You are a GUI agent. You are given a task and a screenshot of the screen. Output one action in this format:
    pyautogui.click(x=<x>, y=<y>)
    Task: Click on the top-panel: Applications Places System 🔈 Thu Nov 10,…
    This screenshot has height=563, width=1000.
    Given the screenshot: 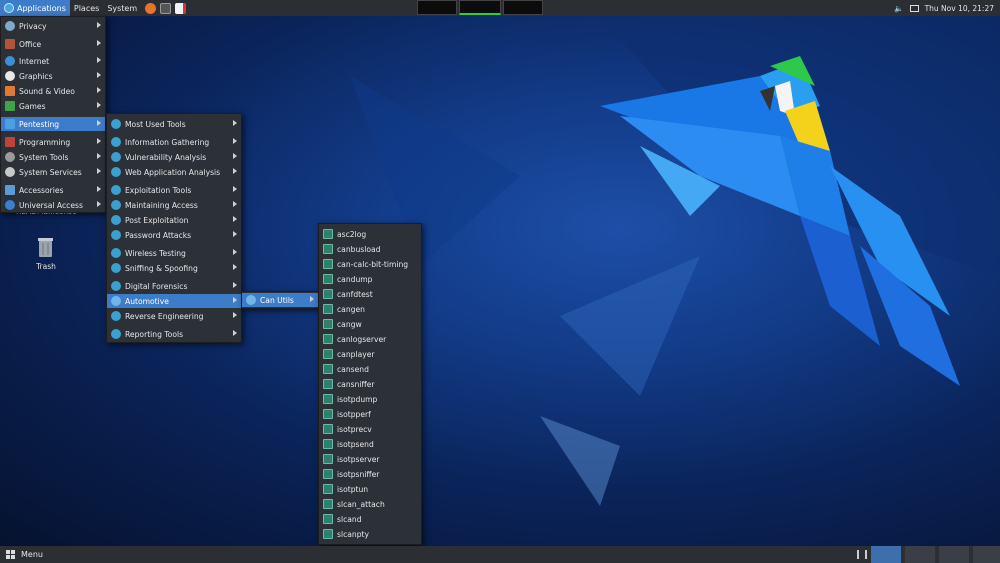 What is the action you would take?
    pyautogui.click(x=500, y=8)
    